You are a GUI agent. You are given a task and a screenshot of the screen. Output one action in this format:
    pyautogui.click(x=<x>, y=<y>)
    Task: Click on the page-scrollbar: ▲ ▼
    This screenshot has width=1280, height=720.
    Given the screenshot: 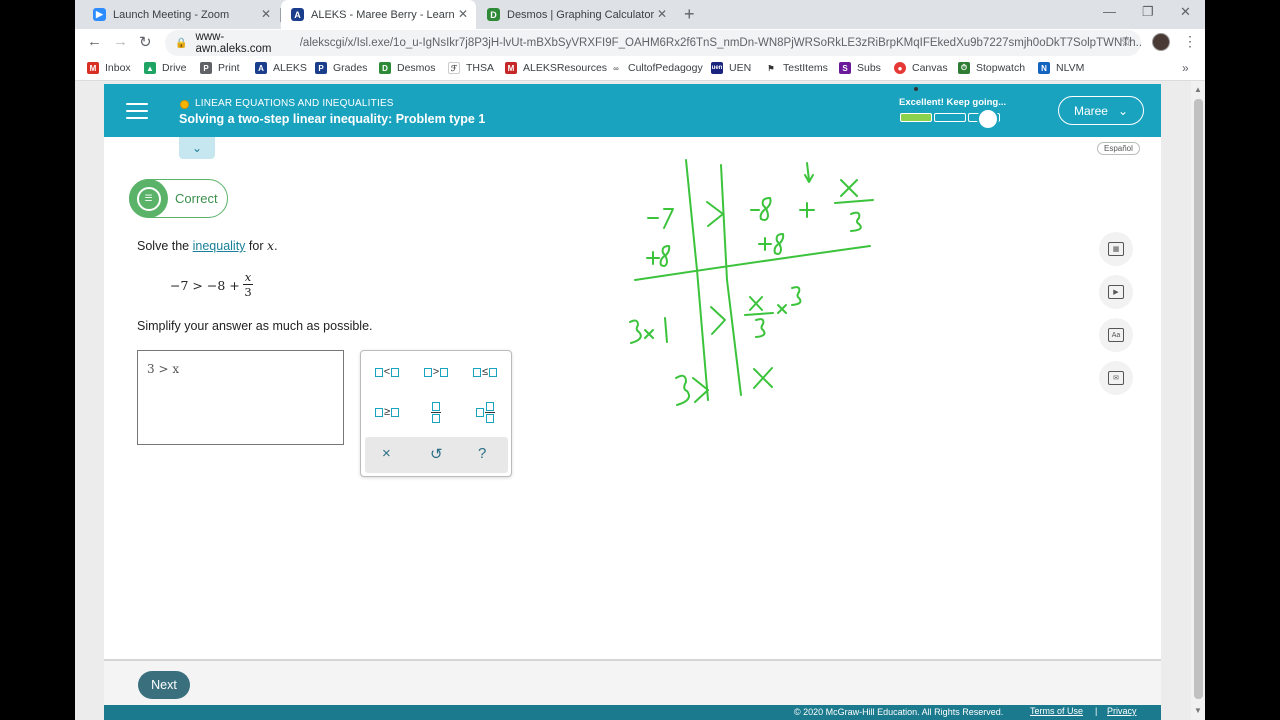 What is the action you would take?
    pyautogui.click(x=1198, y=400)
    